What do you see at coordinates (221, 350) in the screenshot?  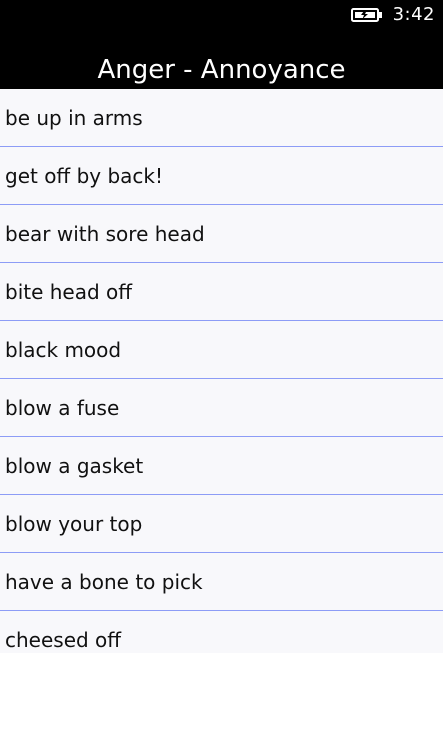 I see `list-item: black mood` at bounding box center [221, 350].